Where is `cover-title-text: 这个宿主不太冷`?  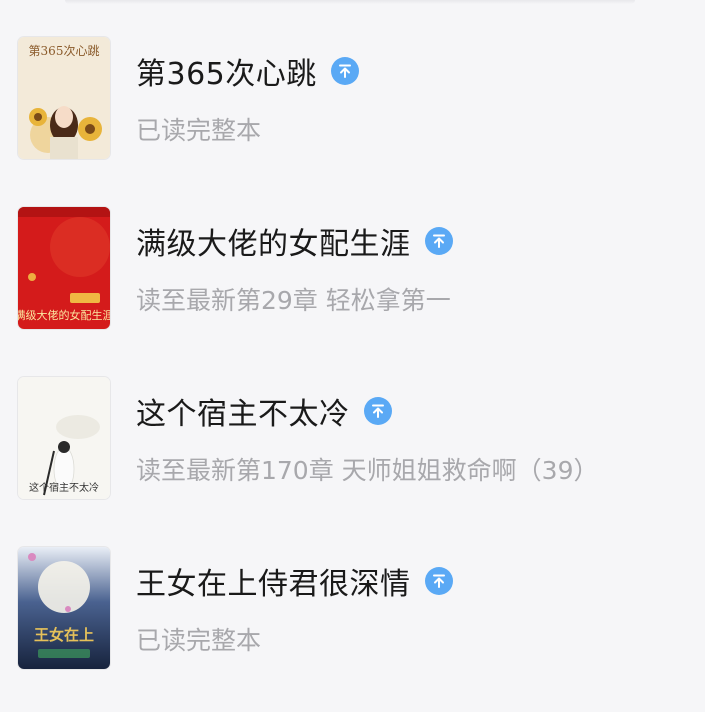 cover-title-text: 这个宿主不太冷 is located at coordinates (64, 487).